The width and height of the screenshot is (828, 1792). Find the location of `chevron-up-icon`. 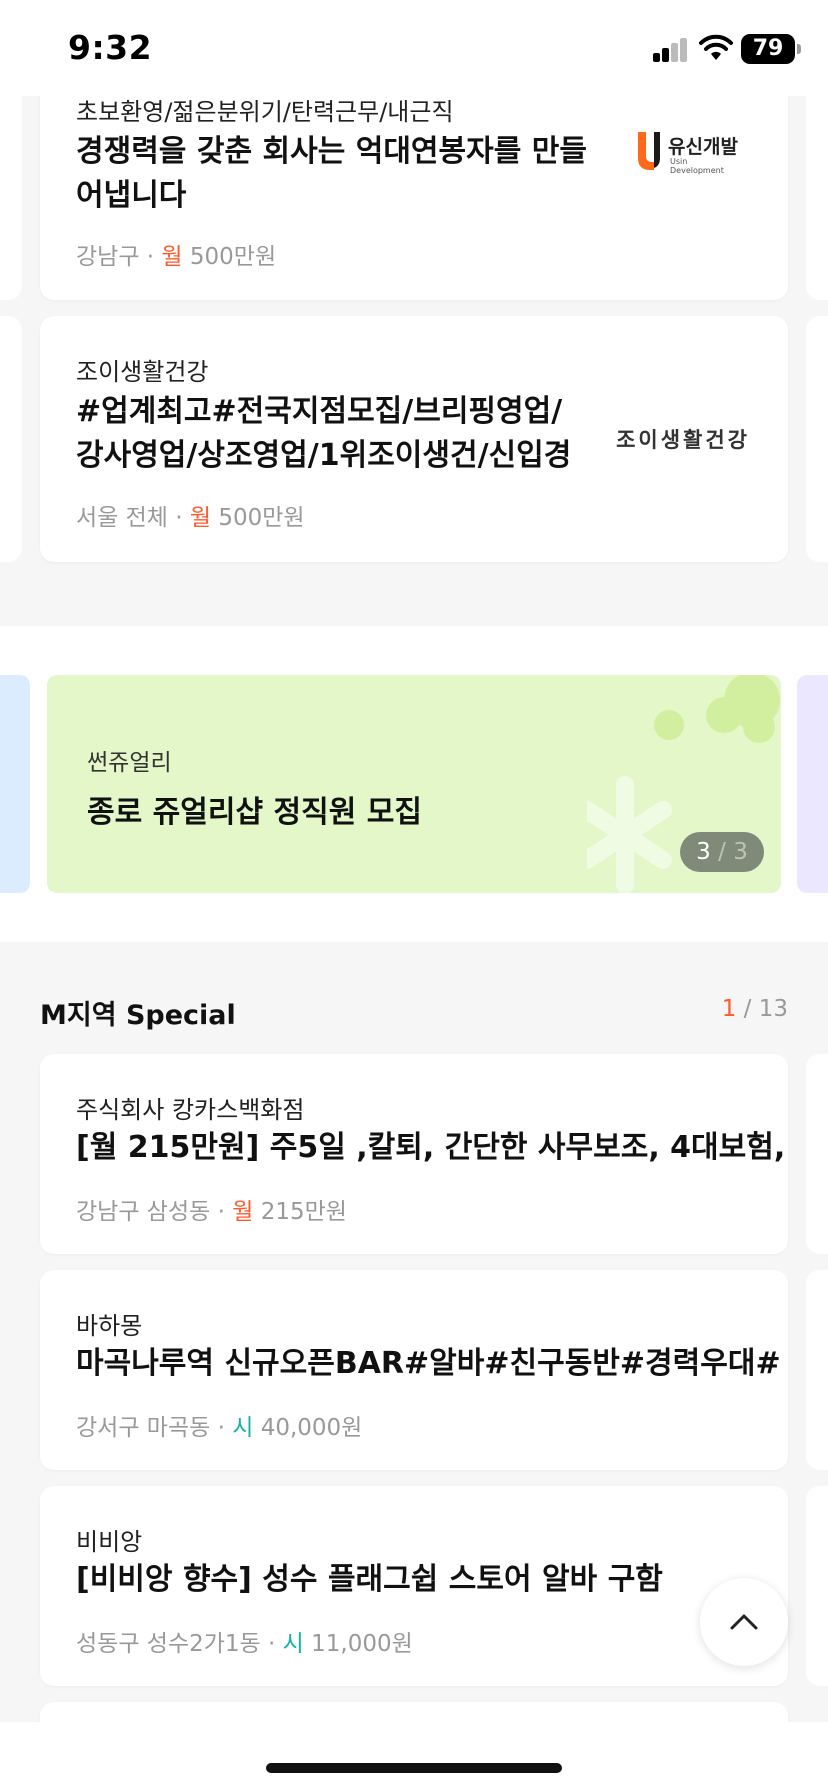

chevron-up-icon is located at coordinates (744, 1622).